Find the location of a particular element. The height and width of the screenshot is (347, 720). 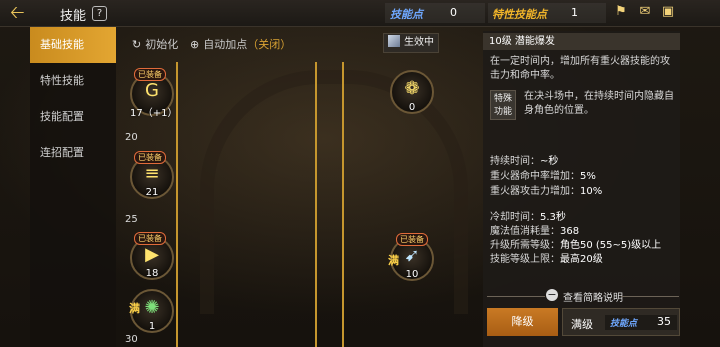

skill-count: 18 is located at coordinates (152, 273).